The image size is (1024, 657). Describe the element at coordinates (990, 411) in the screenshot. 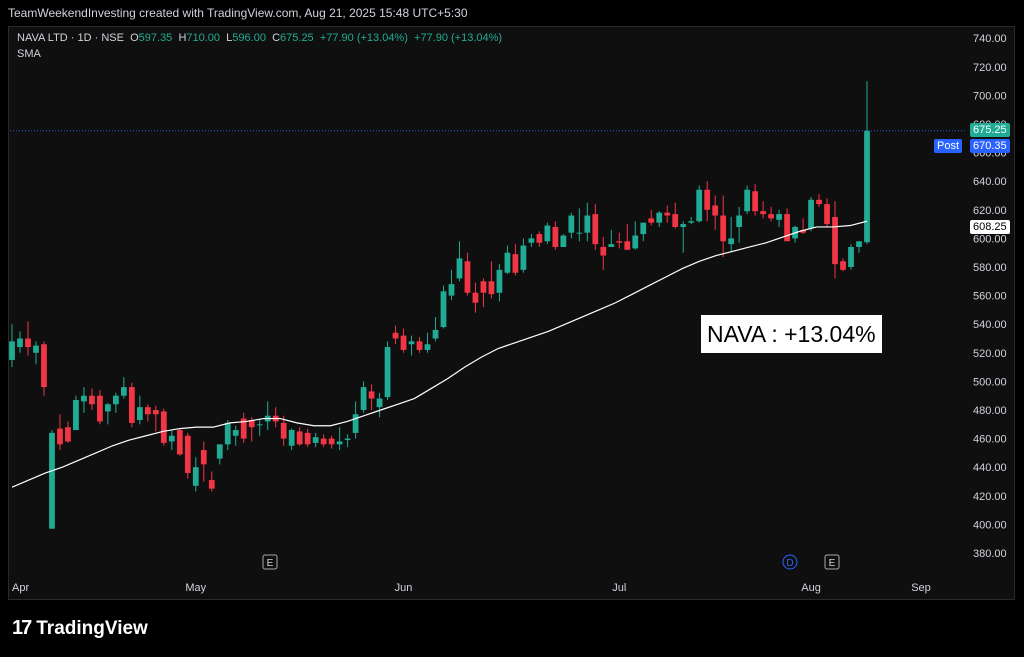

I see `y-tick-label: 480.00` at that location.